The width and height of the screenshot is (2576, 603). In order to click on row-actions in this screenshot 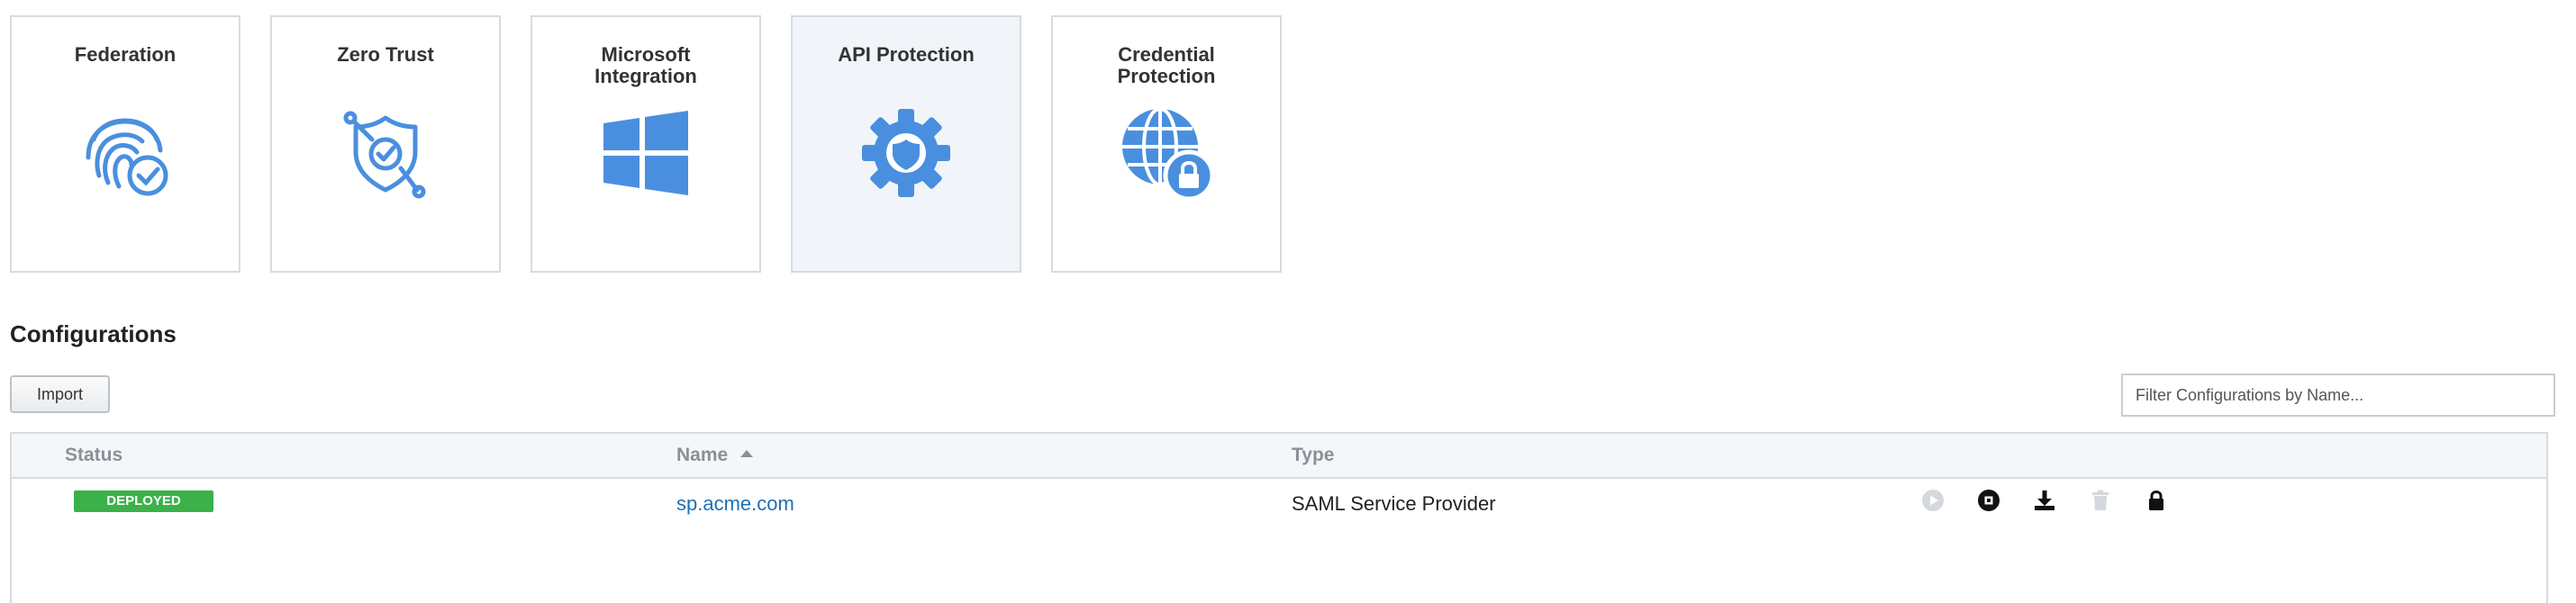, I will do `click(2044, 500)`.